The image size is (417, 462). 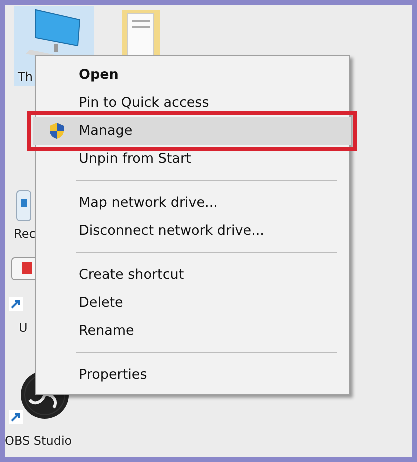 I want to click on icon-label: Th, so click(x=25, y=77).